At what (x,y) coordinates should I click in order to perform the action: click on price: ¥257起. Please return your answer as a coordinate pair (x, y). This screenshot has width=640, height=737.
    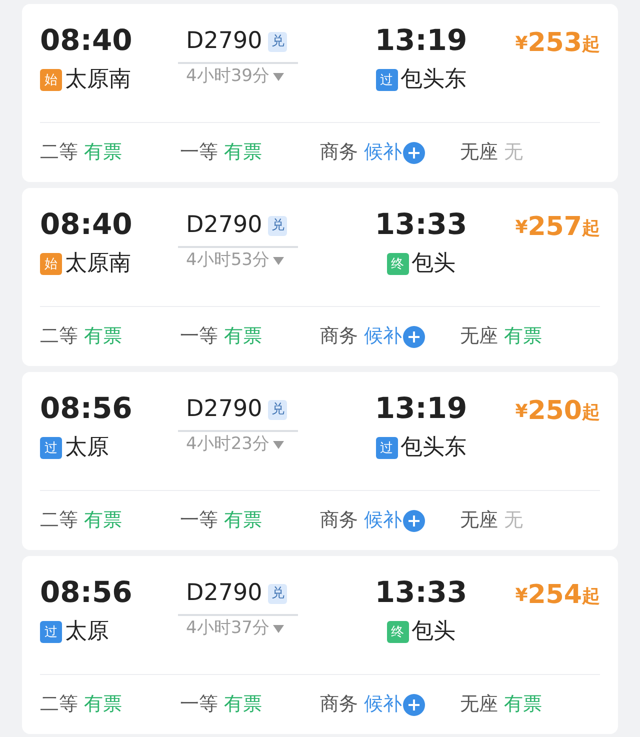
    Looking at the image, I should click on (557, 225).